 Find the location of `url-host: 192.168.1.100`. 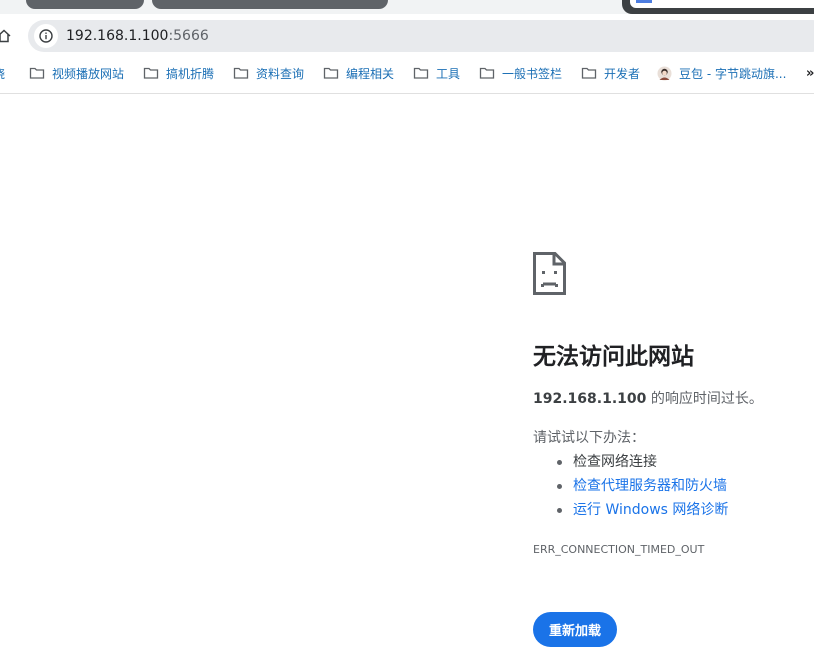

url-host: 192.168.1.100 is located at coordinates (117, 36).